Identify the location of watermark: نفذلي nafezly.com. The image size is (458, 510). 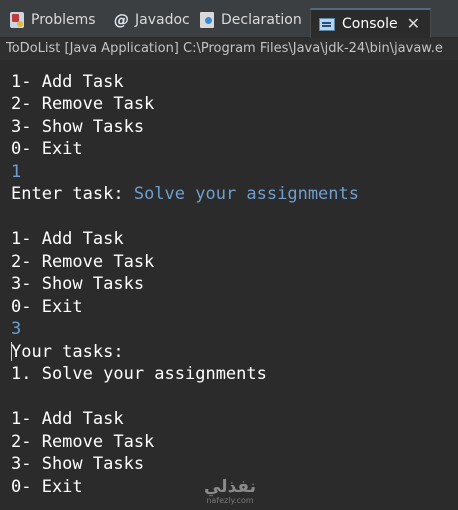
(230, 493).